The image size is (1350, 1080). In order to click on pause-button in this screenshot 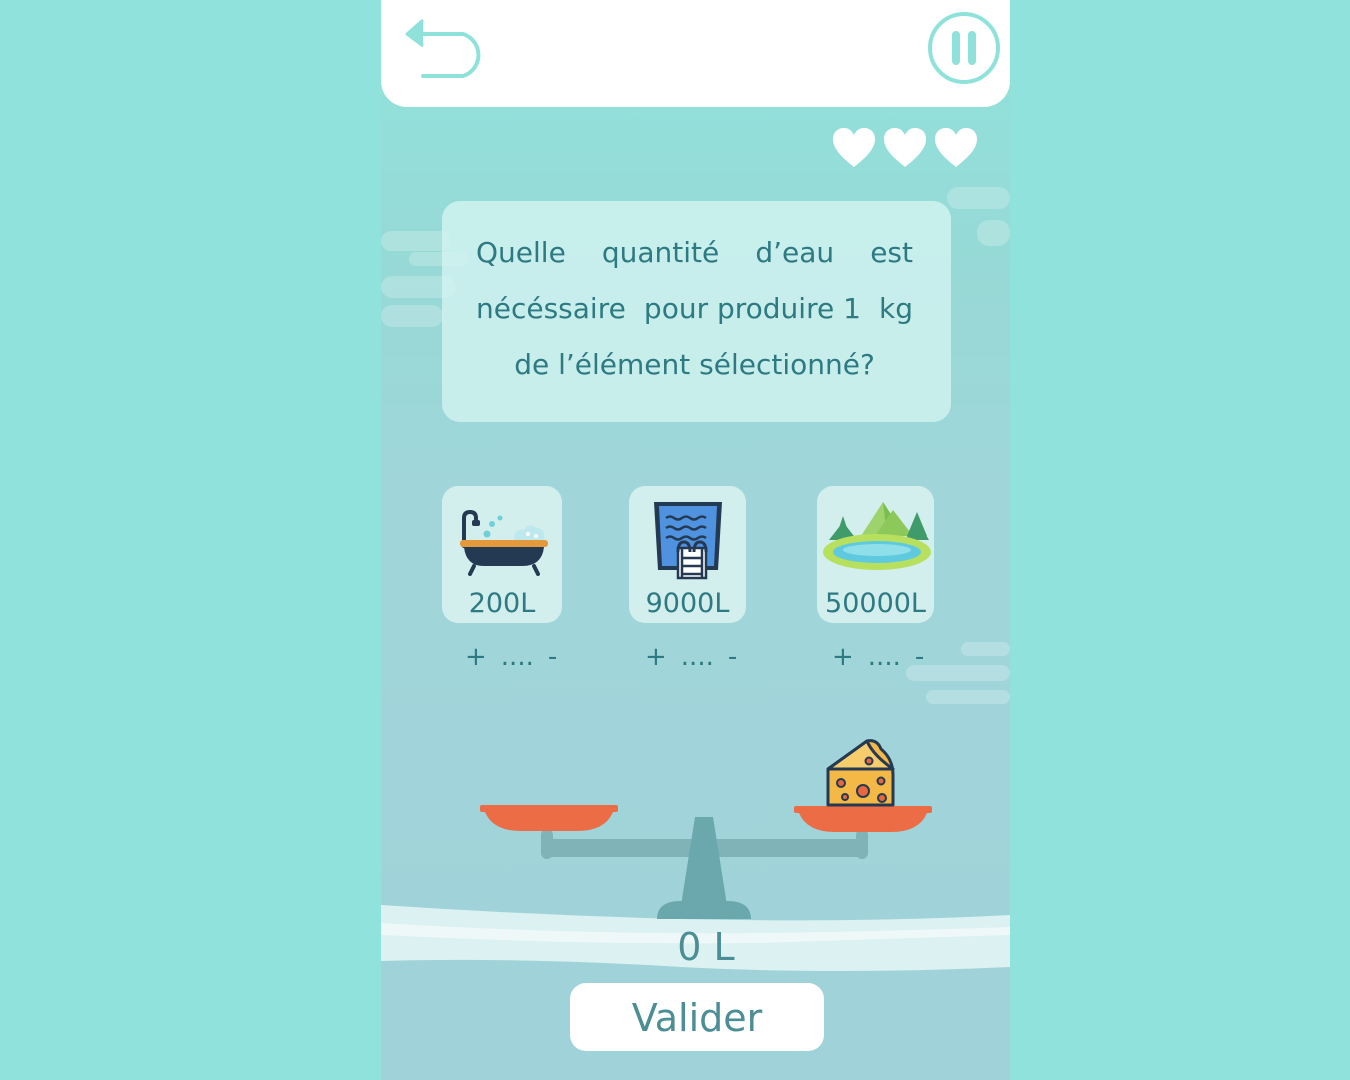, I will do `click(964, 48)`.